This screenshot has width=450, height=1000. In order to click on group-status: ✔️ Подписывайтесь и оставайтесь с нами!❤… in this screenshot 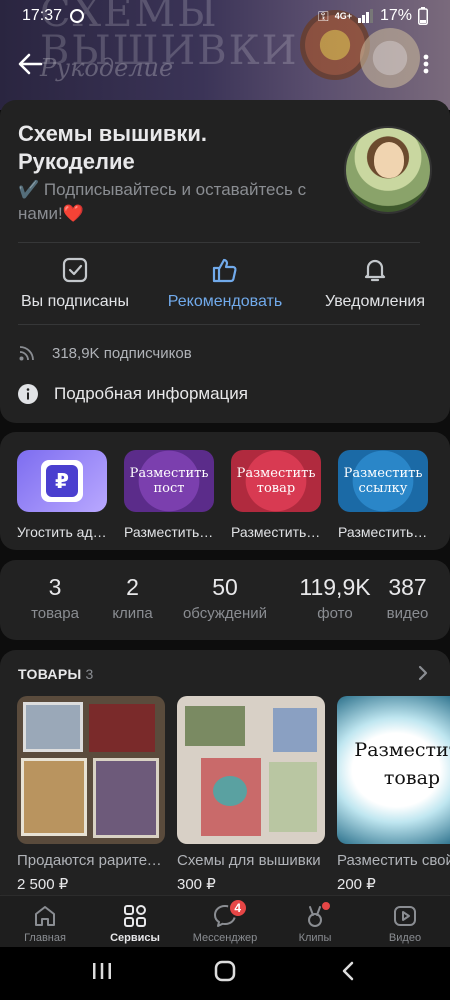, I will do `click(162, 201)`.